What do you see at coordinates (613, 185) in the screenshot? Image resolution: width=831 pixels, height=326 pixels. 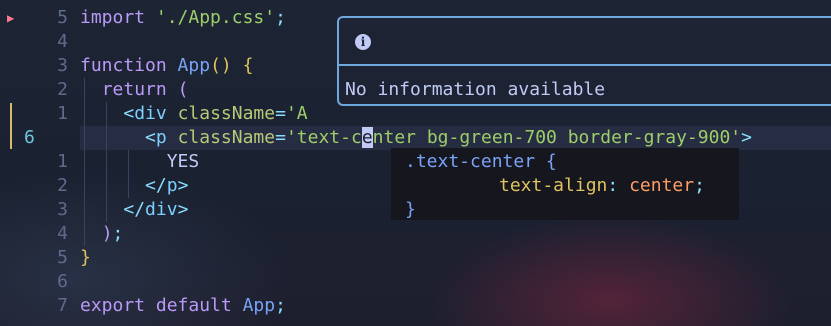 I see `css-colon: :` at bounding box center [613, 185].